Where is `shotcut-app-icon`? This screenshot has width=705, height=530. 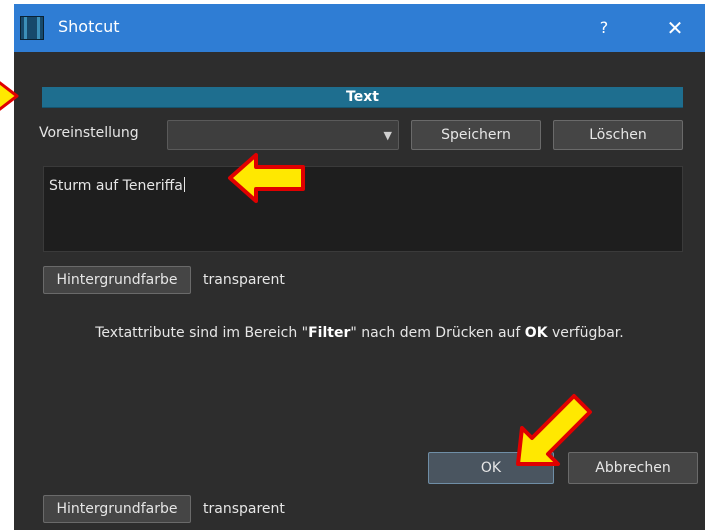 shotcut-app-icon is located at coordinates (32, 28).